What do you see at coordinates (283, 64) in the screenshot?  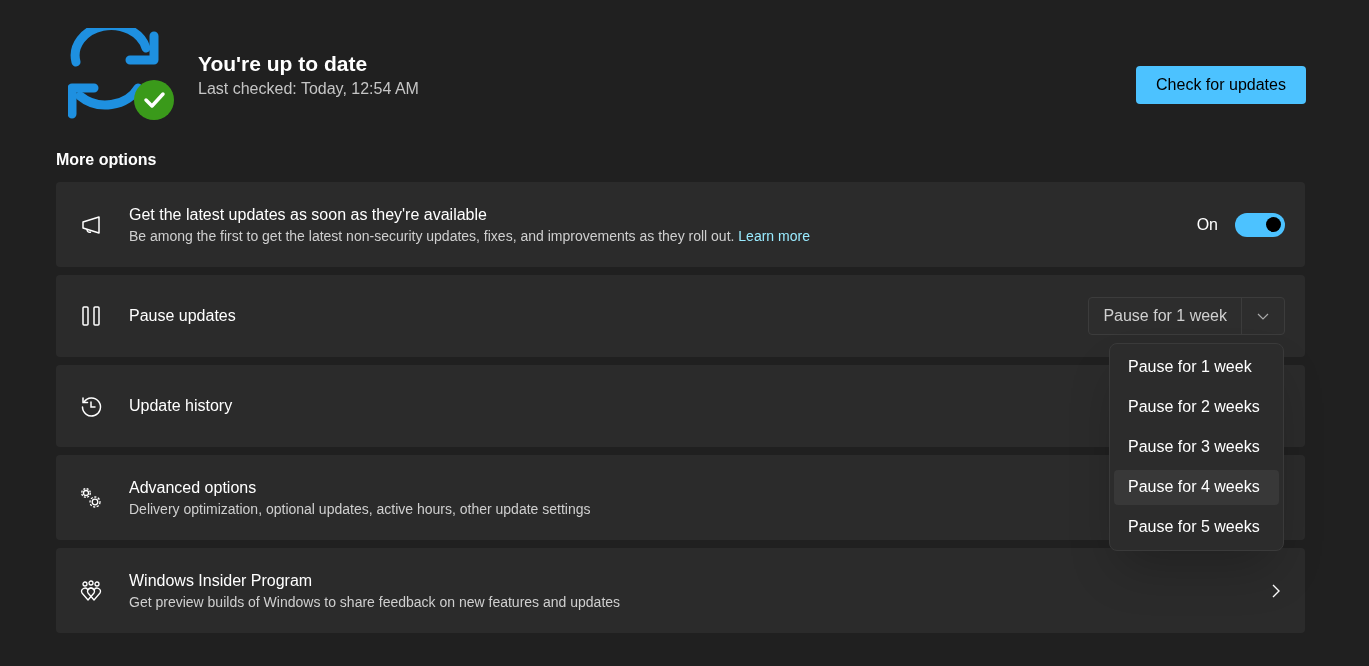 I see `status-title: You're up to date` at bounding box center [283, 64].